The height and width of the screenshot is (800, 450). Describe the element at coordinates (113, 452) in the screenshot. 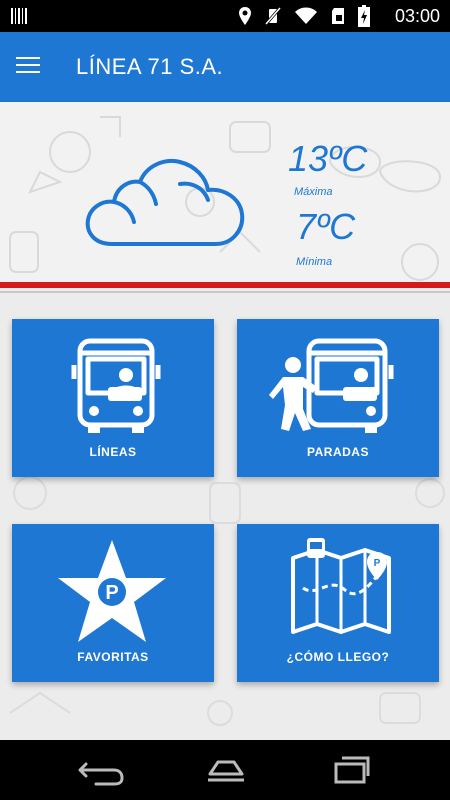

I see `lineas-label: LÍNEAS` at that location.